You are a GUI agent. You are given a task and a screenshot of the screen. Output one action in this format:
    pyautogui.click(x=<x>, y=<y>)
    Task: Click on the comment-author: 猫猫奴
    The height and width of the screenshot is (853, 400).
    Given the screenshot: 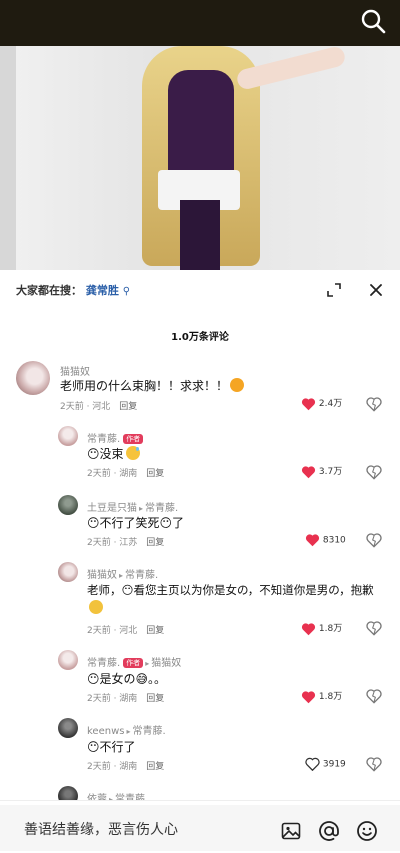 What is the action you would take?
    pyautogui.click(x=75, y=370)
    